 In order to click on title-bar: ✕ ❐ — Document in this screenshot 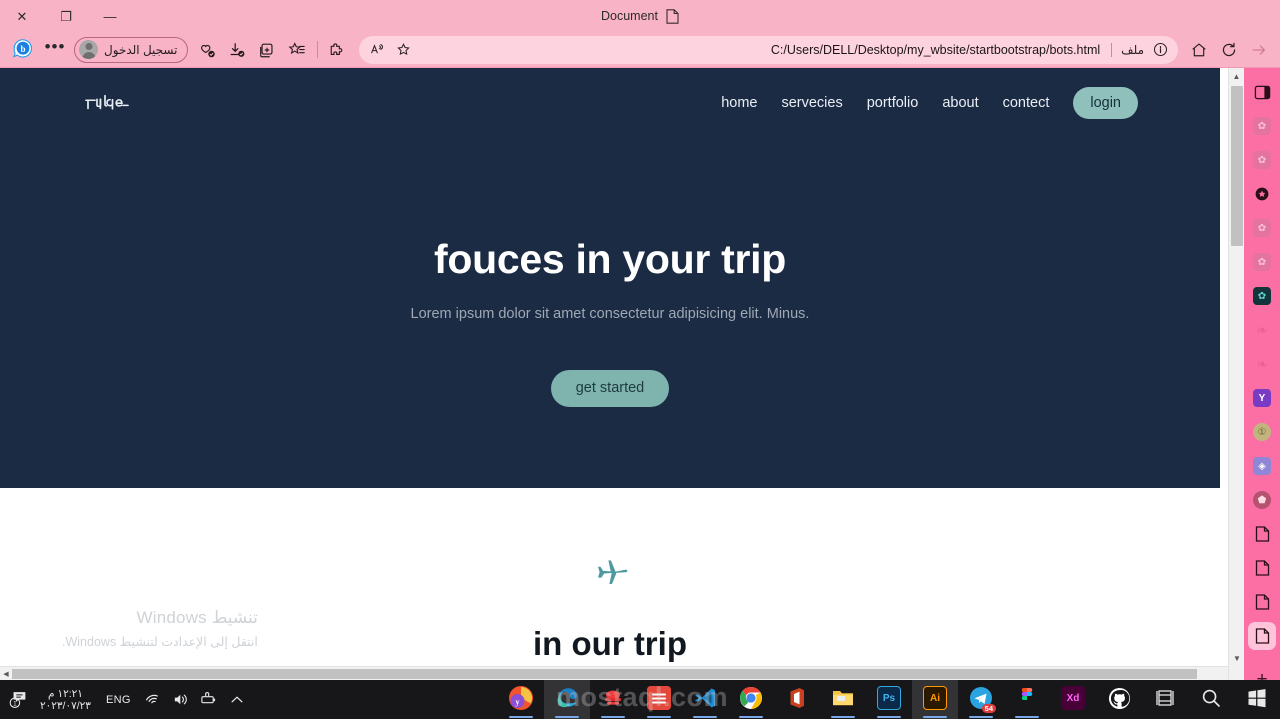, I will do `click(640, 16)`.